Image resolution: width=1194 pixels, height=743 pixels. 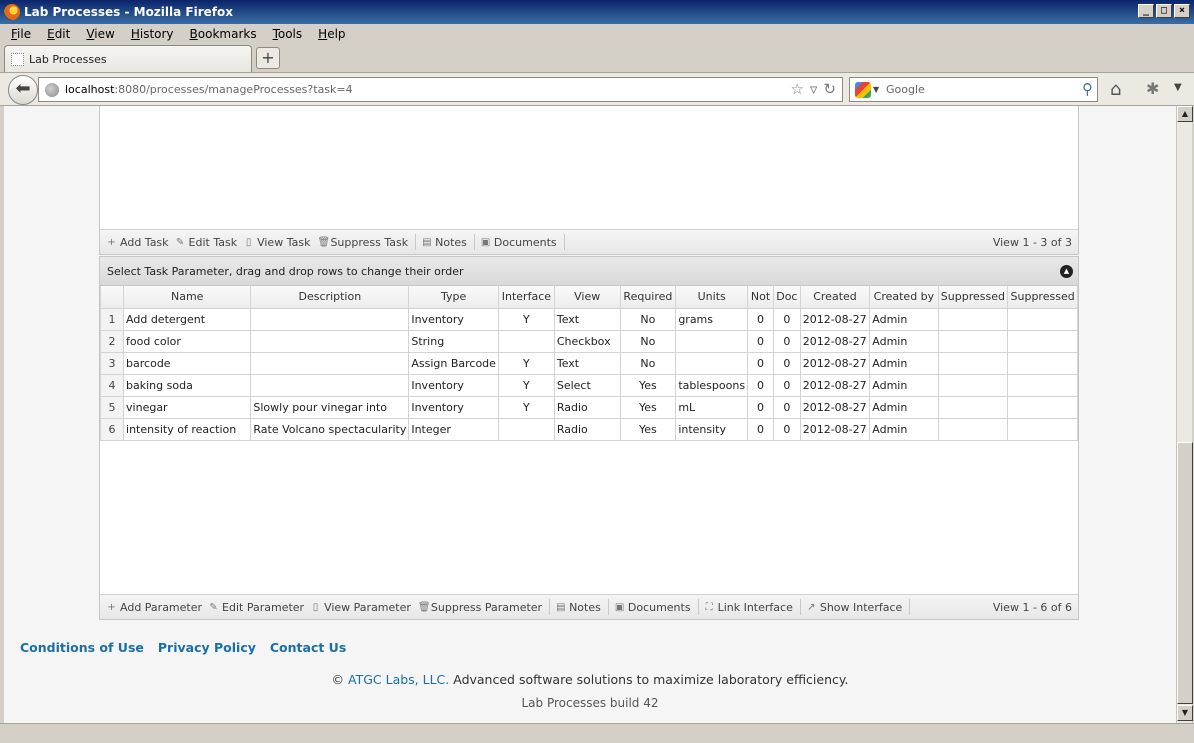 I want to click on column-header-name: Name, so click(x=187, y=297).